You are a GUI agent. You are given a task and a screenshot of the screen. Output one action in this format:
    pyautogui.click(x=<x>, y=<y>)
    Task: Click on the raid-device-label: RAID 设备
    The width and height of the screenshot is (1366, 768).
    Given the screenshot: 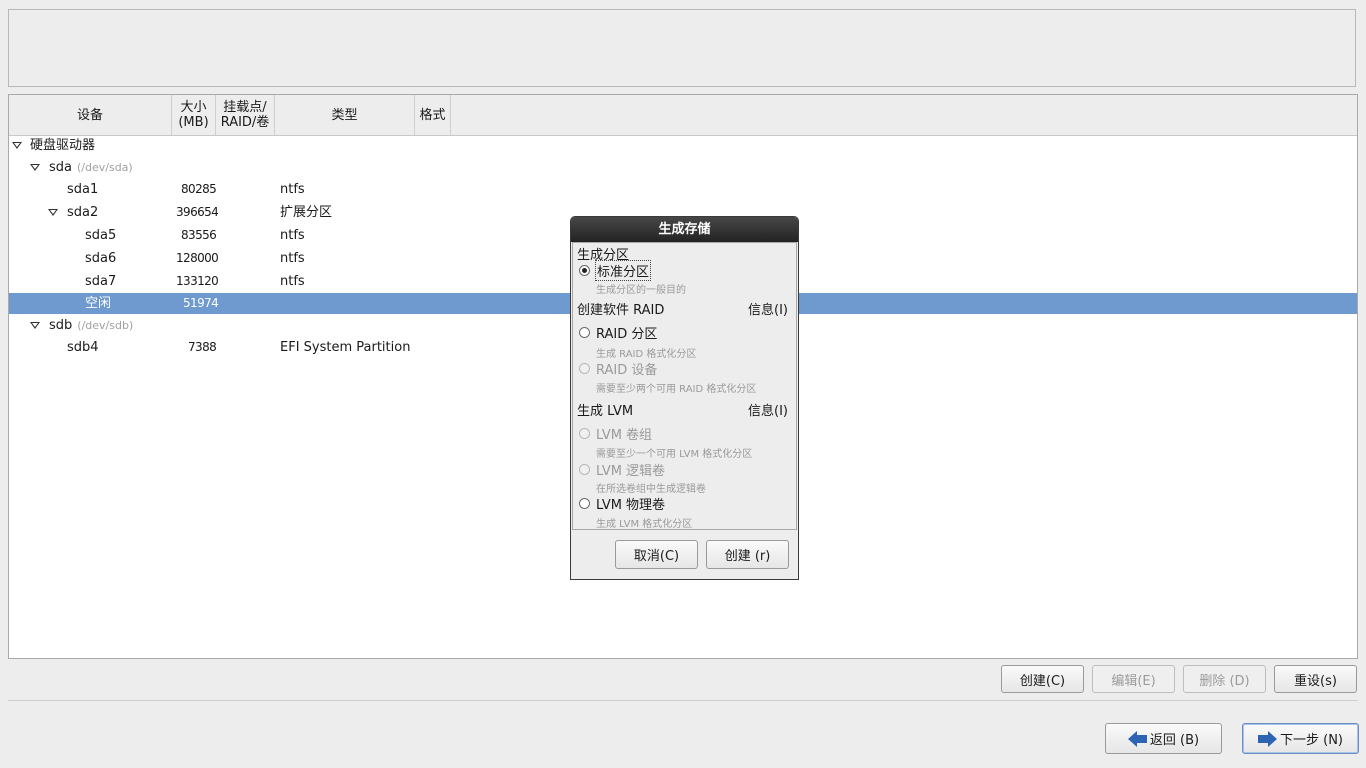 What is the action you would take?
    pyautogui.click(x=626, y=368)
    